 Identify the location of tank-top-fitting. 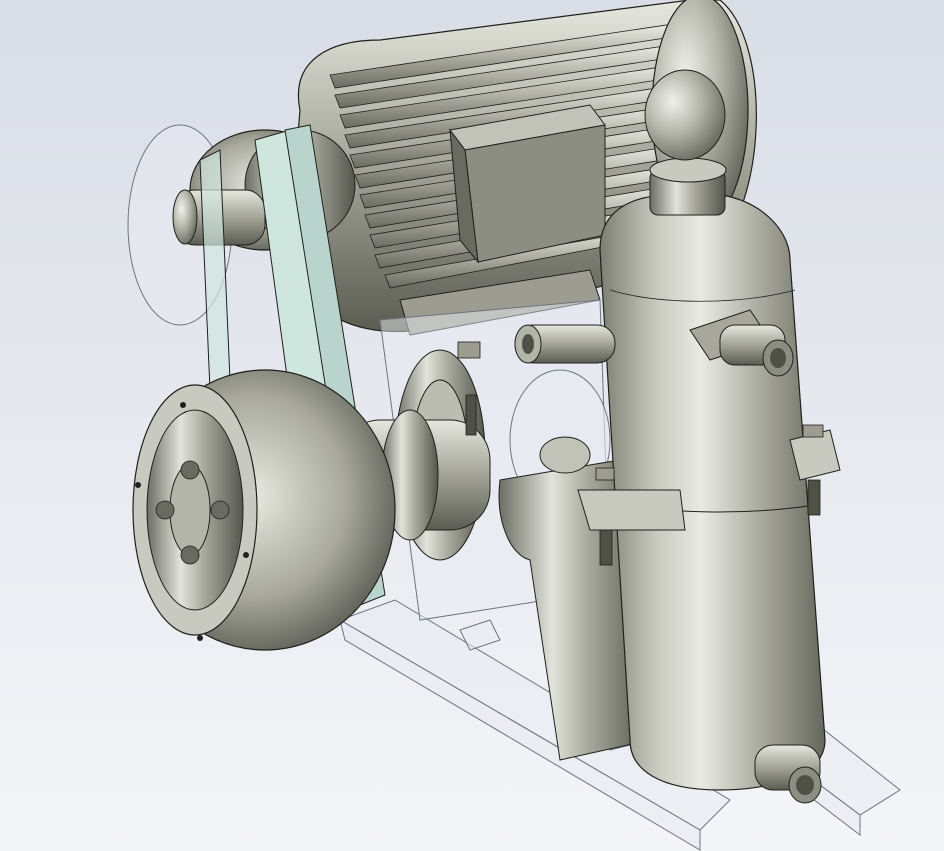
(685, 142).